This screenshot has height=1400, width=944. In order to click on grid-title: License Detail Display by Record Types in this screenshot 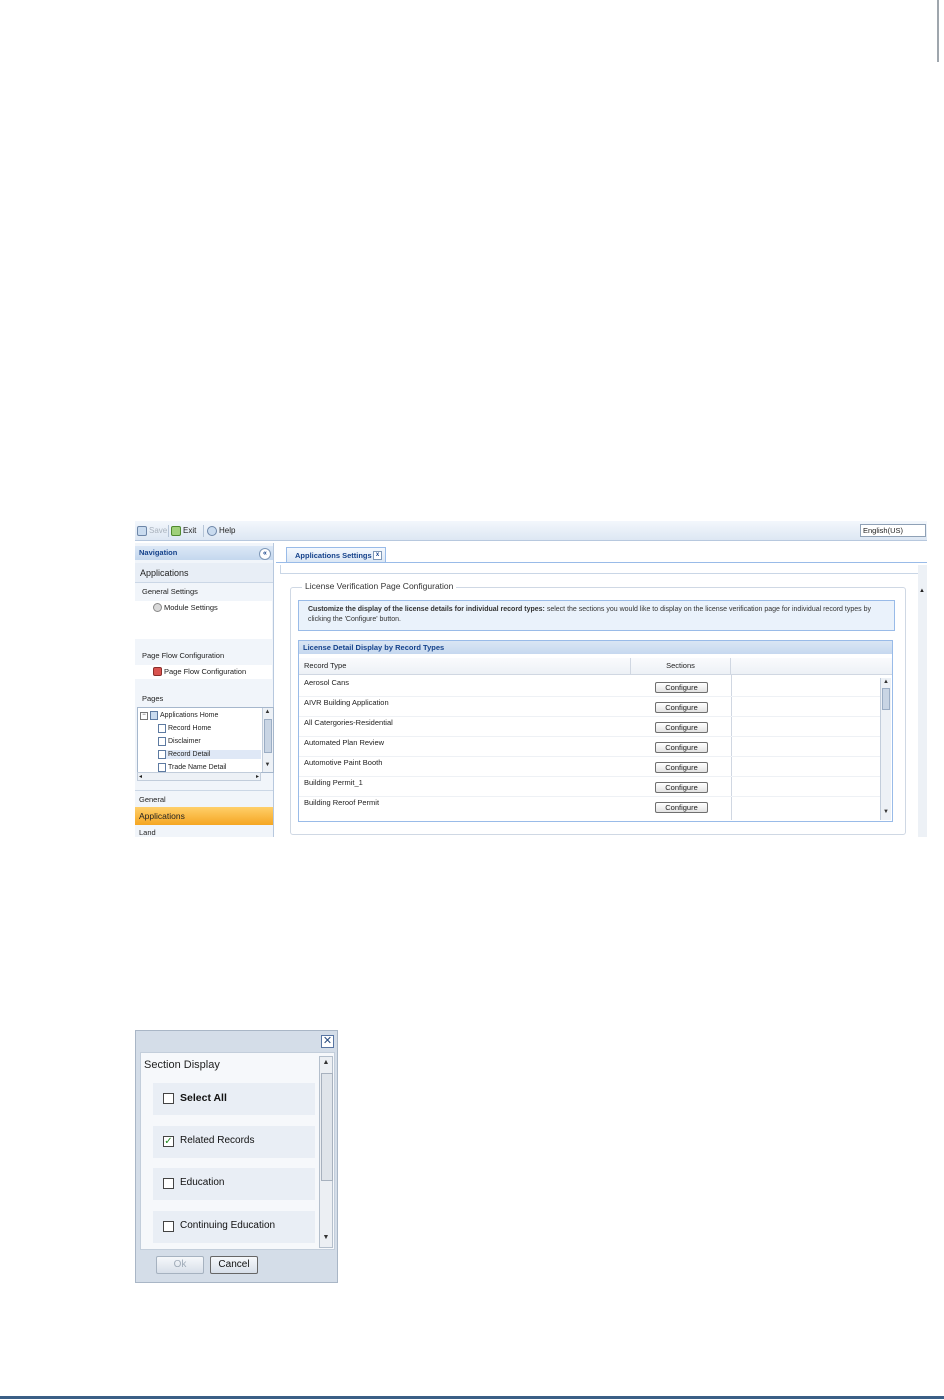, I will do `click(595, 647)`.